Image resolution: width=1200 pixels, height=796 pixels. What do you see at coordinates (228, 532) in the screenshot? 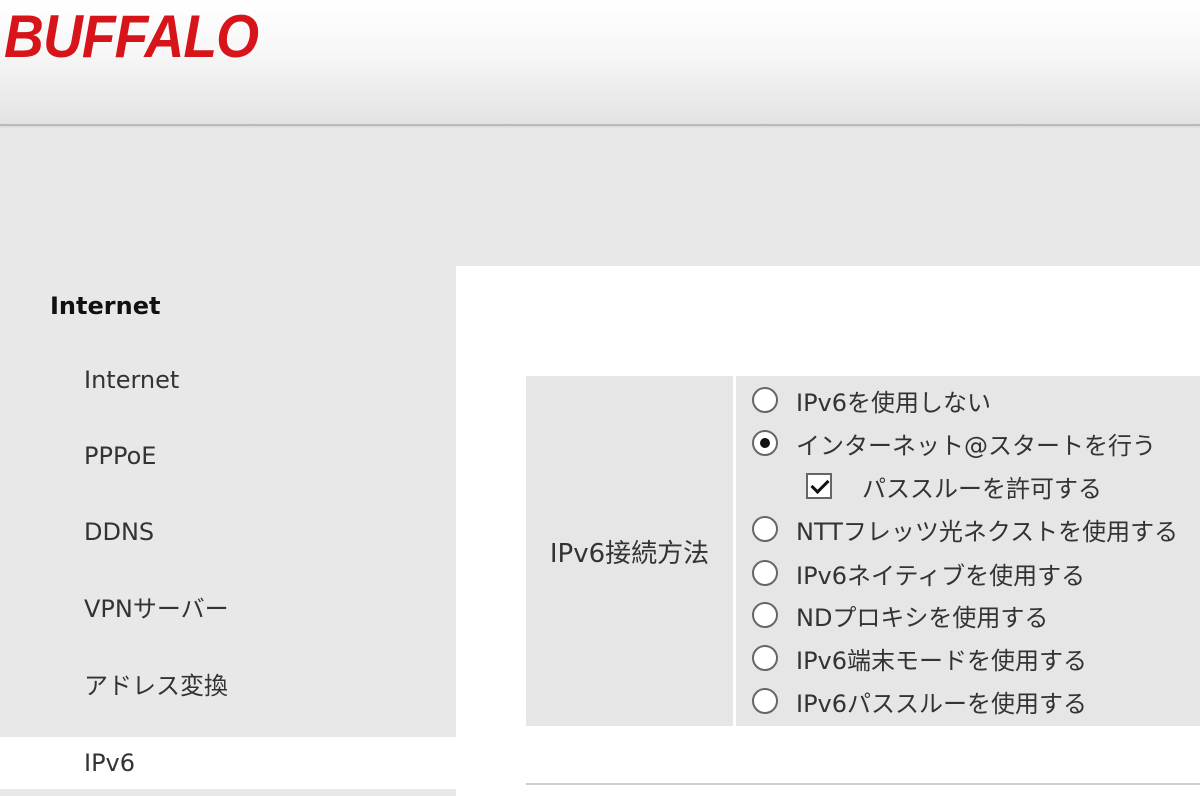
I see `sidebar-item-ddns: DDNS` at bounding box center [228, 532].